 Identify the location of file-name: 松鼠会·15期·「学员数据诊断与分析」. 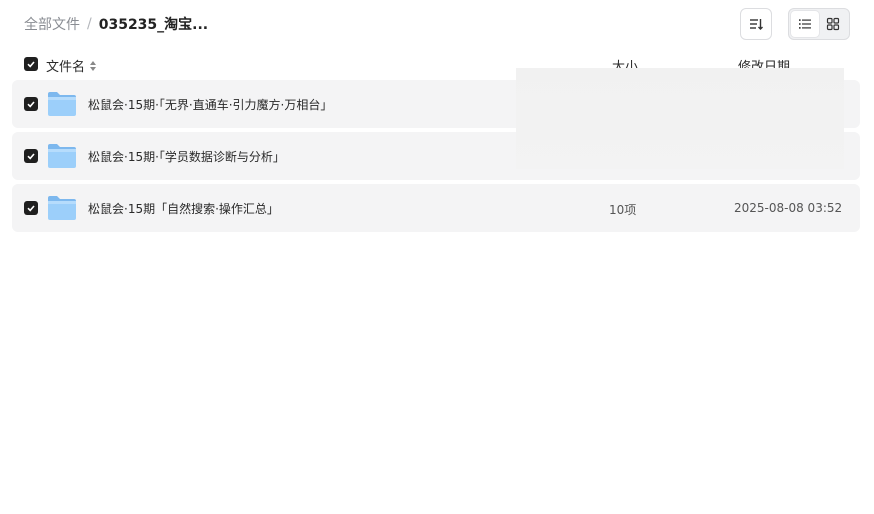
(186, 156).